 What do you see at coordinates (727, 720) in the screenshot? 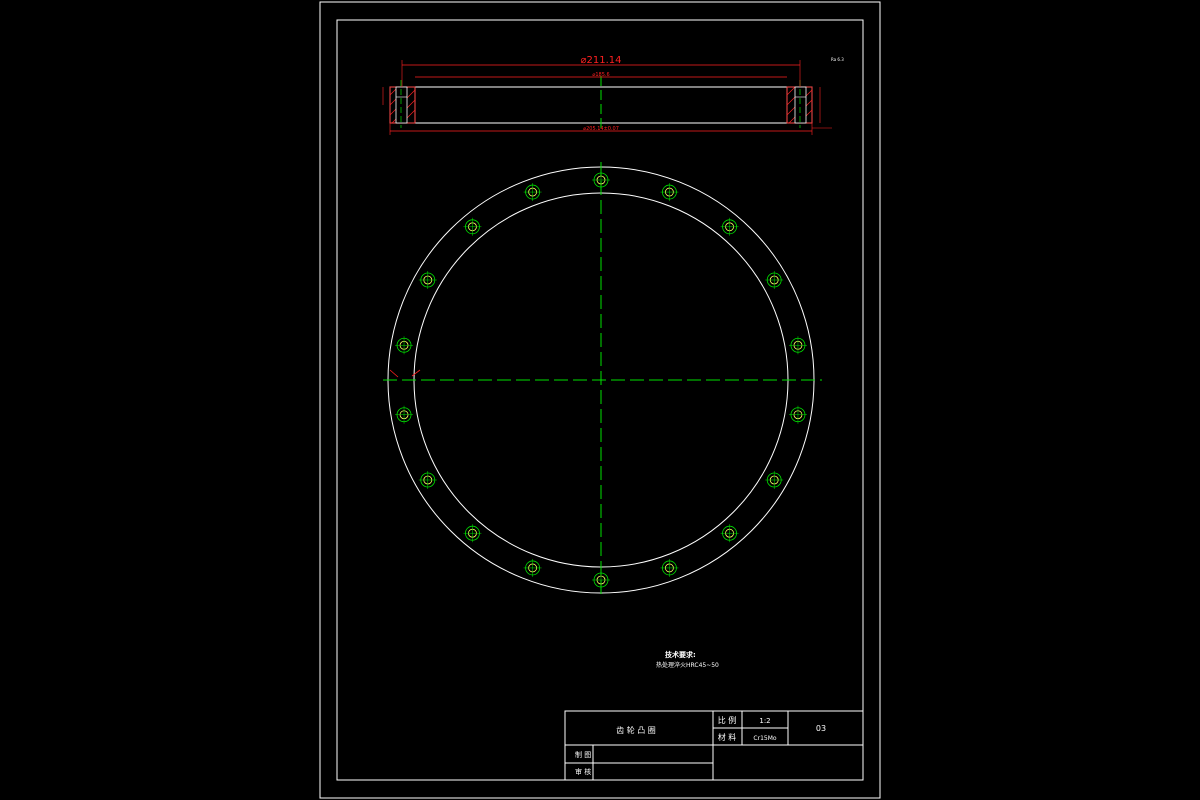
I see `scale-label: 比 例` at bounding box center [727, 720].